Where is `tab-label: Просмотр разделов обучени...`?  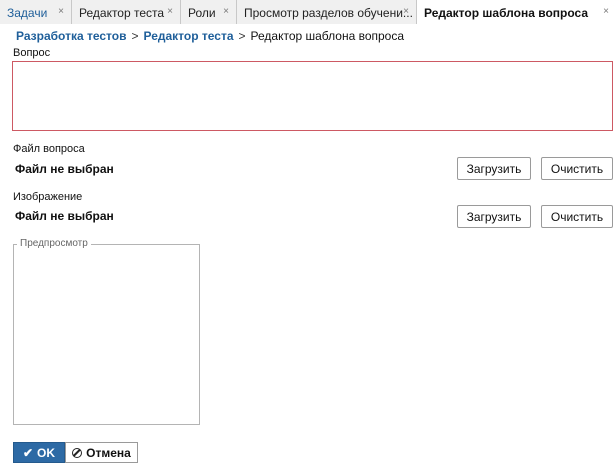
tab-label: Просмотр разделов обучени... is located at coordinates (328, 13).